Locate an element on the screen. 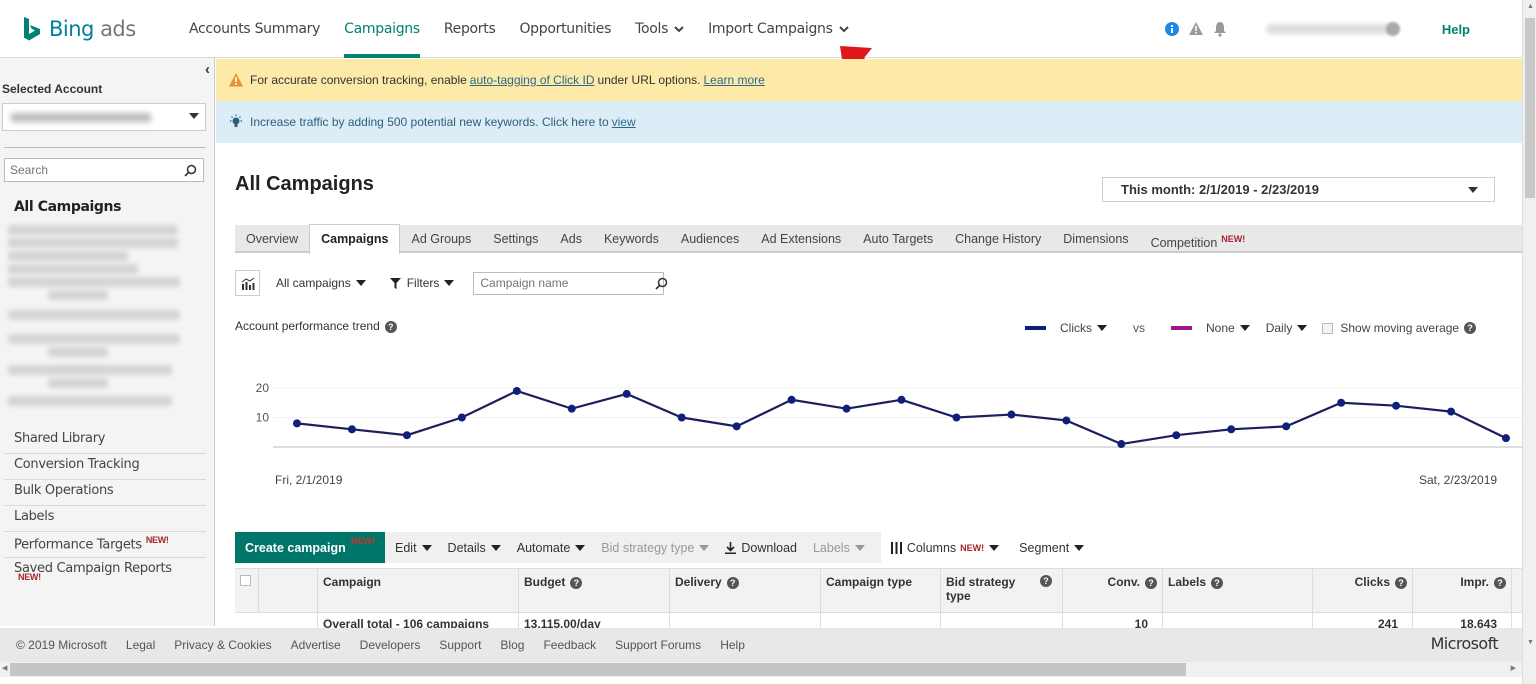  filters-dropdown: Filters is located at coordinates (422, 283).